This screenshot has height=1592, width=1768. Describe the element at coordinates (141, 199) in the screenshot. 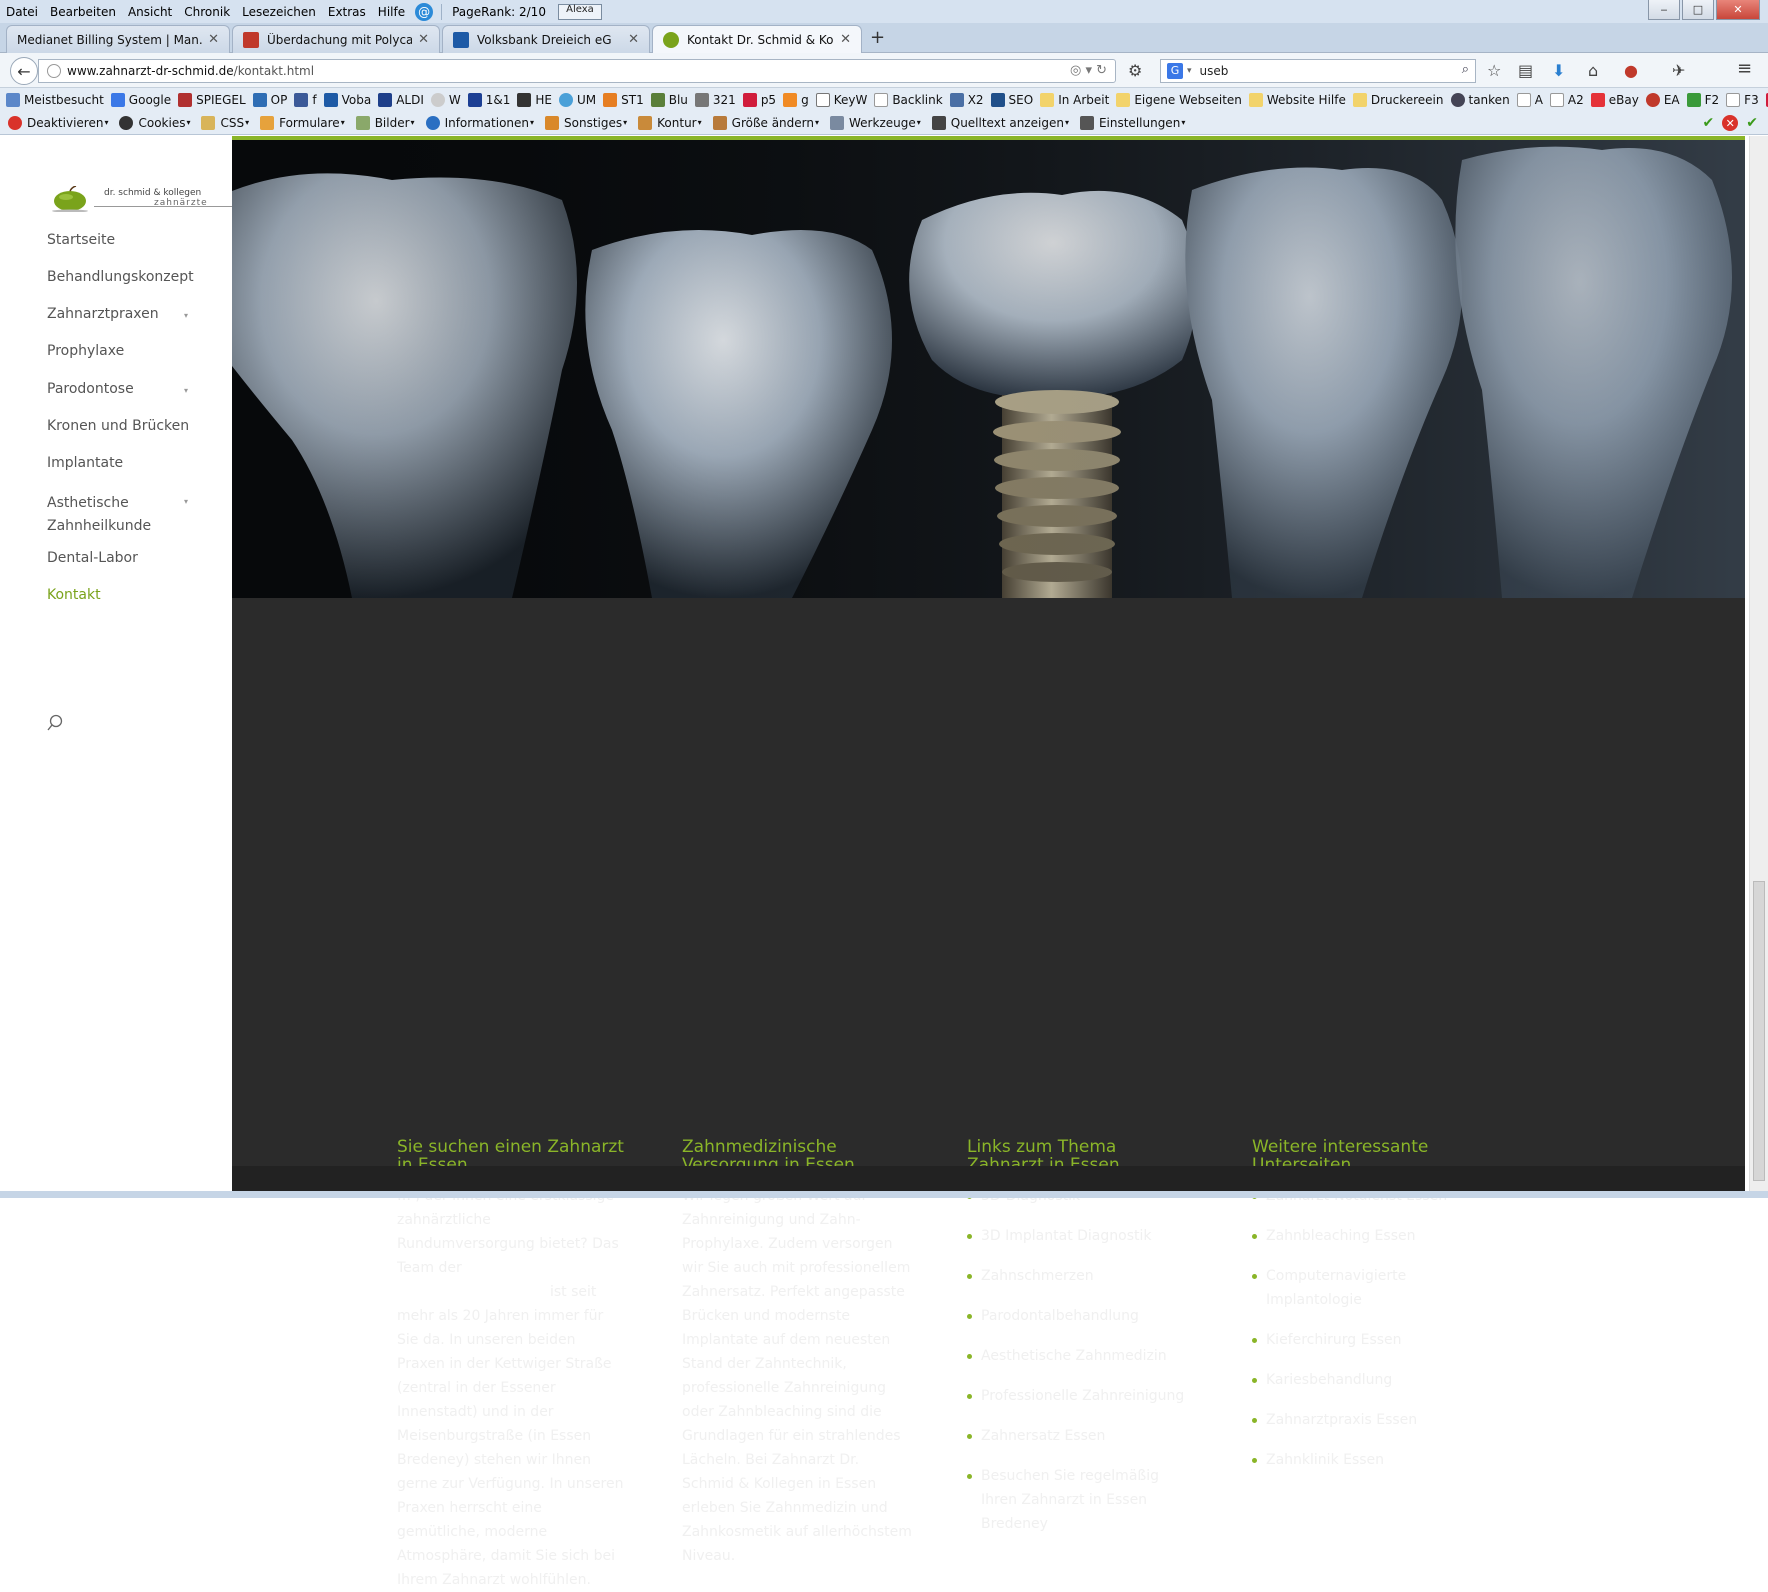

I see `site-logo: dr. schmid & kollegen zahnärzte` at that location.